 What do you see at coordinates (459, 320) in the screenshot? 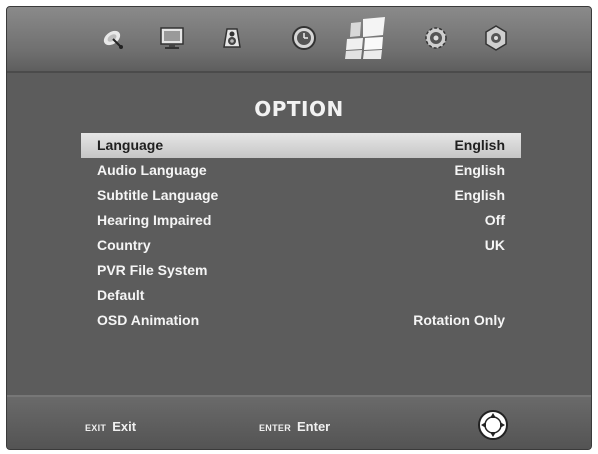
I see `menu-item-value: Rotation Only` at bounding box center [459, 320].